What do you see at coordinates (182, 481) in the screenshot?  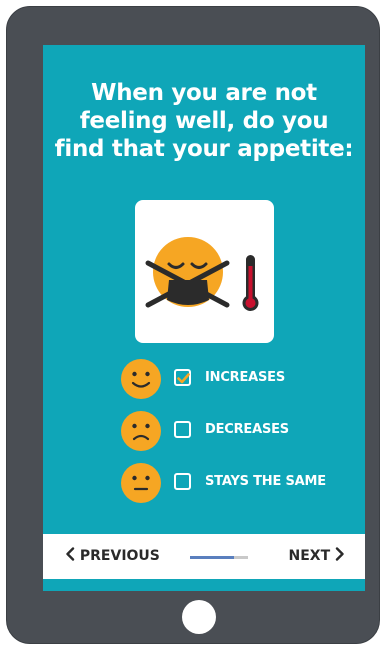 I see `stays-the-same-checkbox` at bounding box center [182, 481].